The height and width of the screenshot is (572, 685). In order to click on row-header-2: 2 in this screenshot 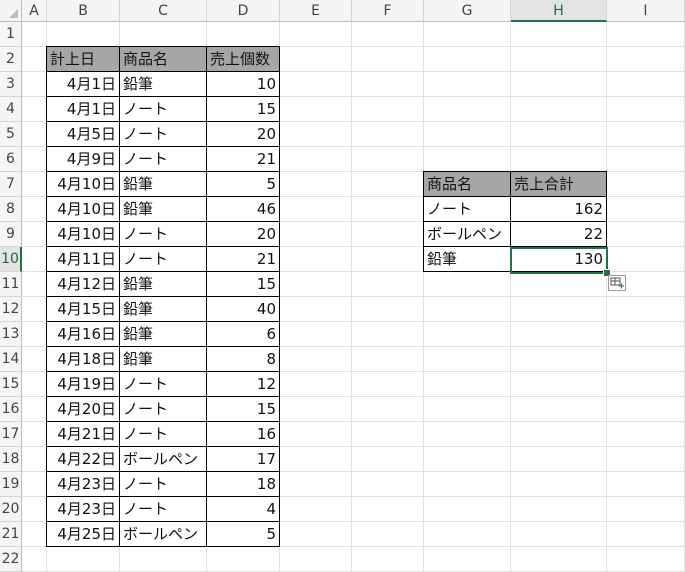, I will do `click(11, 59)`.